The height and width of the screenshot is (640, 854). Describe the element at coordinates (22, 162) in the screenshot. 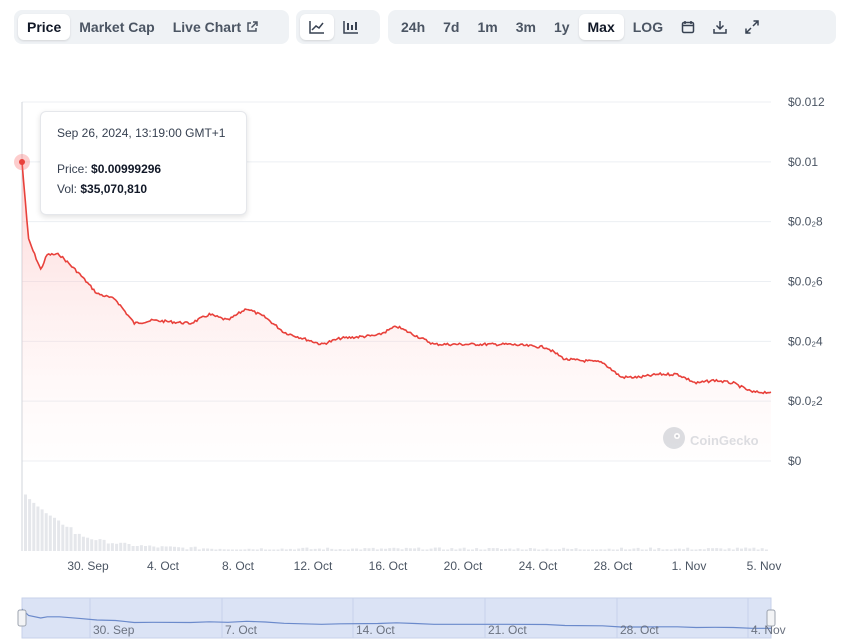

I see `hover-point` at that location.